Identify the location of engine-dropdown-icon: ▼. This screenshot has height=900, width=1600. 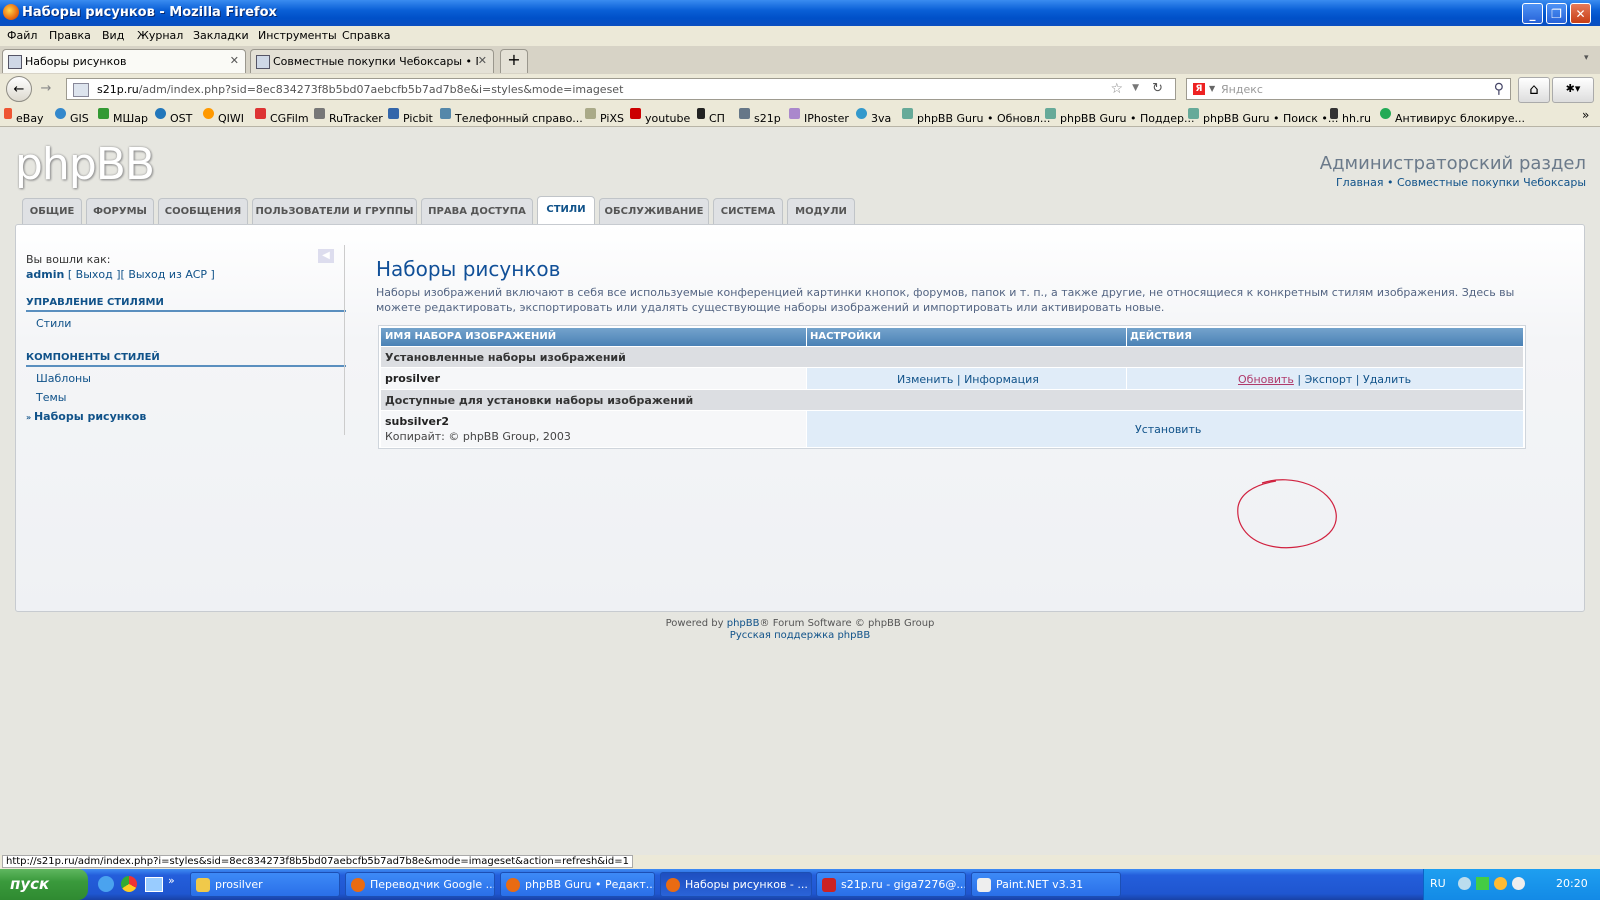
(1212, 88).